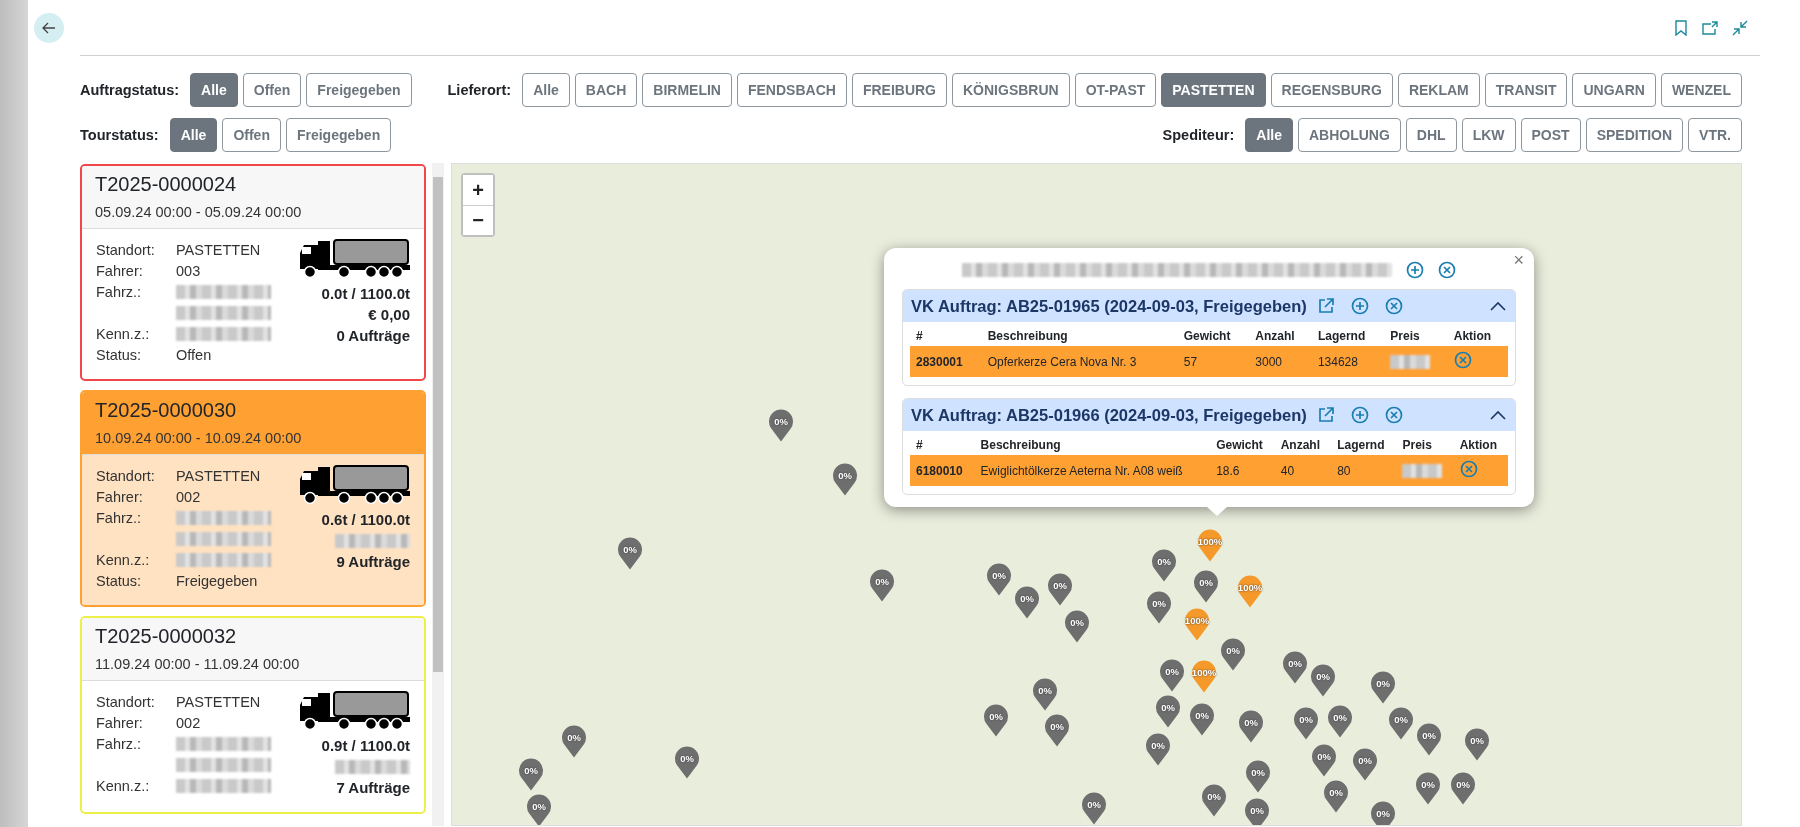  What do you see at coordinates (1331, 90) in the screenshot?
I see `filter-button: REGENSBURG` at bounding box center [1331, 90].